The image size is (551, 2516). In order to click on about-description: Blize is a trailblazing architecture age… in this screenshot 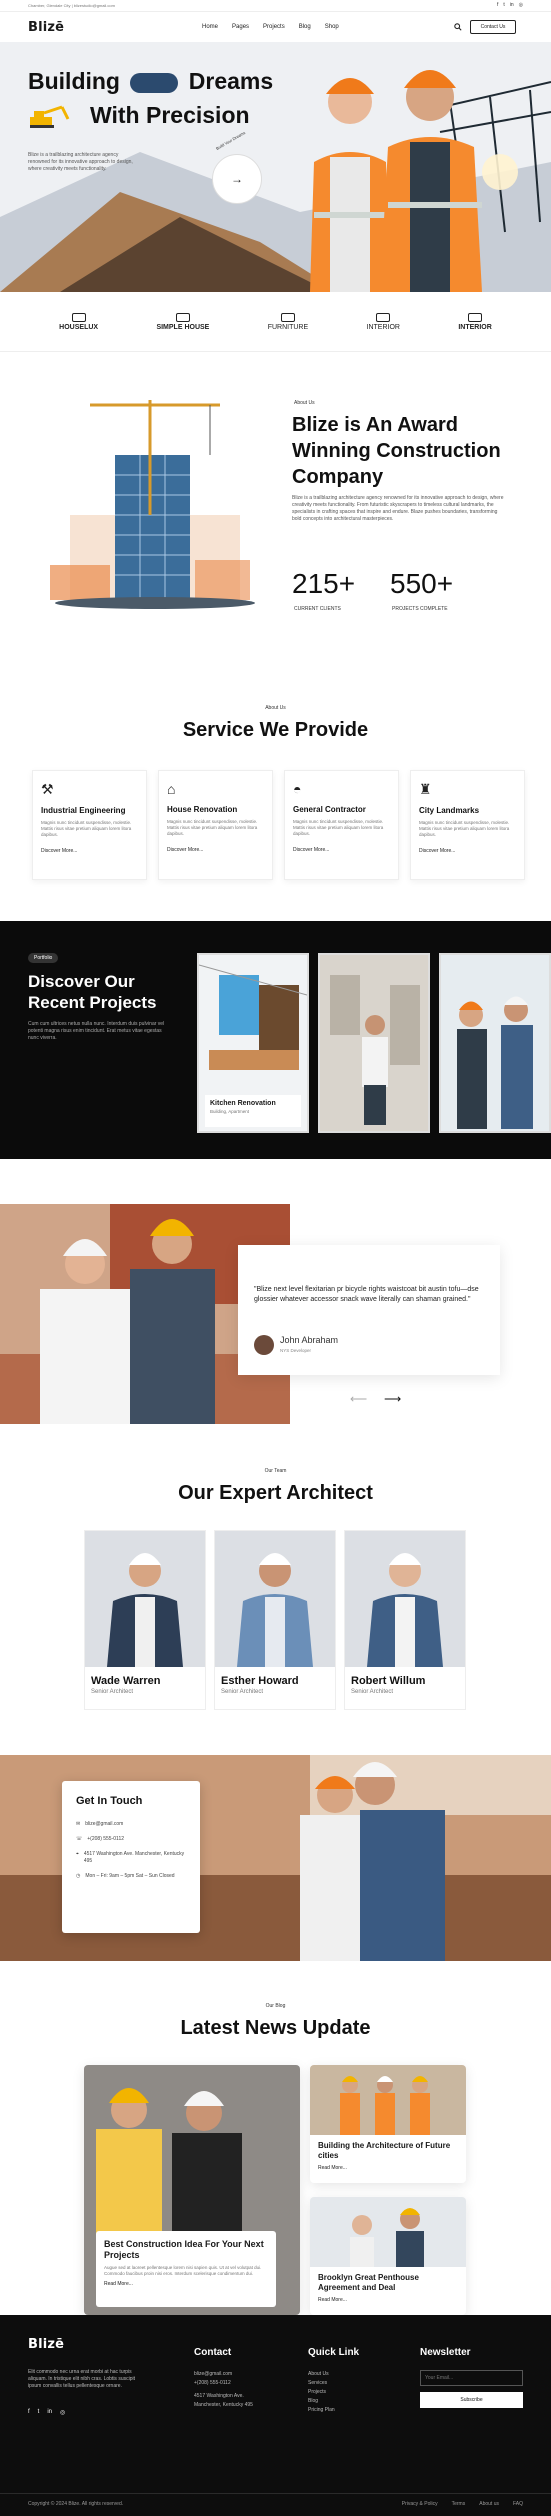, I will do `click(398, 508)`.